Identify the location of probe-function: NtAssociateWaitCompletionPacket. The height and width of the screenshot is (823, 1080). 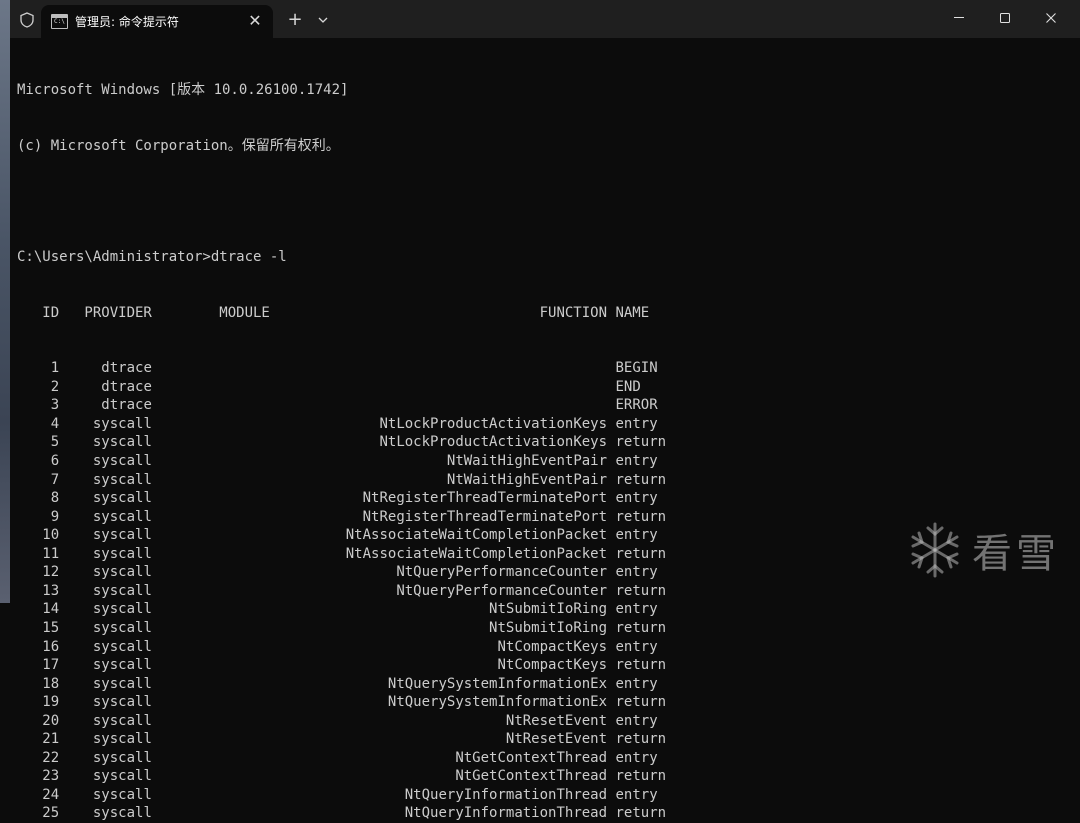
(468, 535).